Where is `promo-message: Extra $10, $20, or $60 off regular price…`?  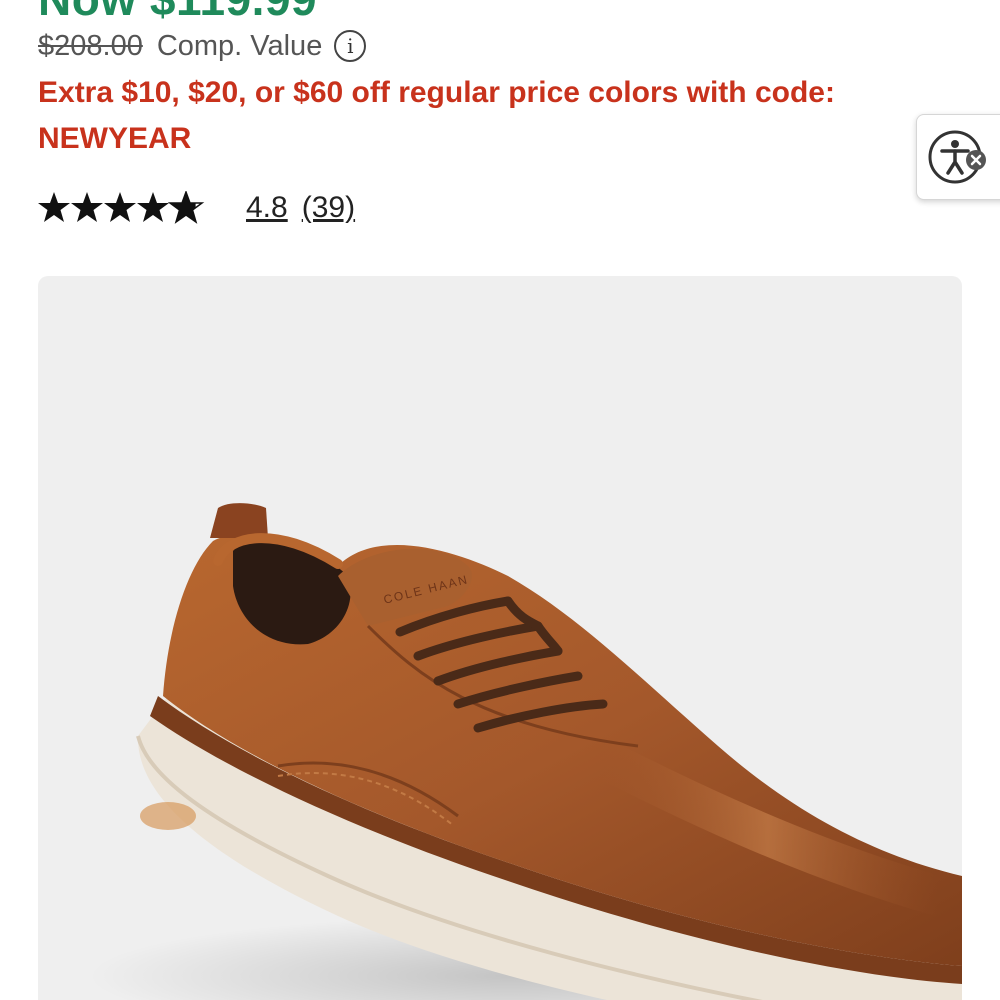 promo-message: Extra $10, $20, or $60 off regular price… is located at coordinates (488, 116).